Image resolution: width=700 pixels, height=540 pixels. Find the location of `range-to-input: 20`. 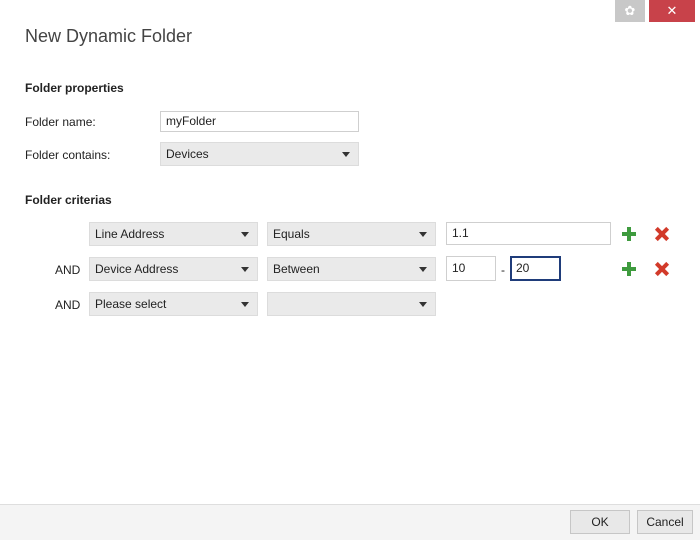

range-to-input: 20 is located at coordinates (535, 268).